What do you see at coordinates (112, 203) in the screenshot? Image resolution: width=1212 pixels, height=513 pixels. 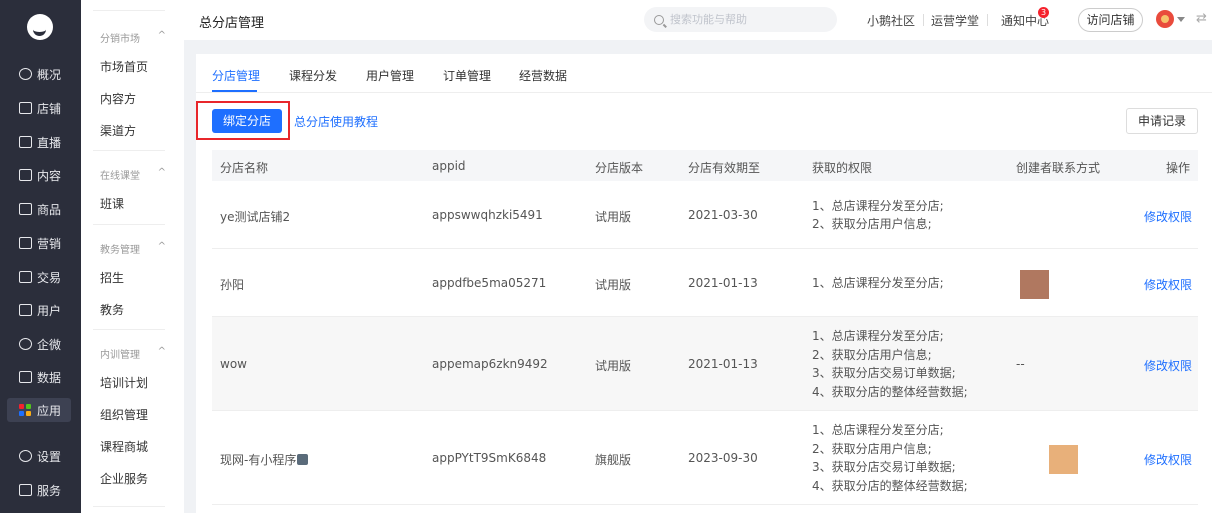 I see `subnav-item: 班课` at bounding box center [112, 203].